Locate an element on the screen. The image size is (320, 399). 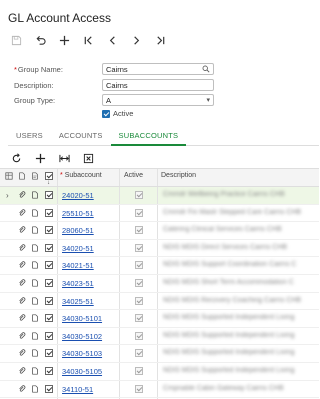
subaccount-link: 34030-5105 is located at coordinates (82, 371).